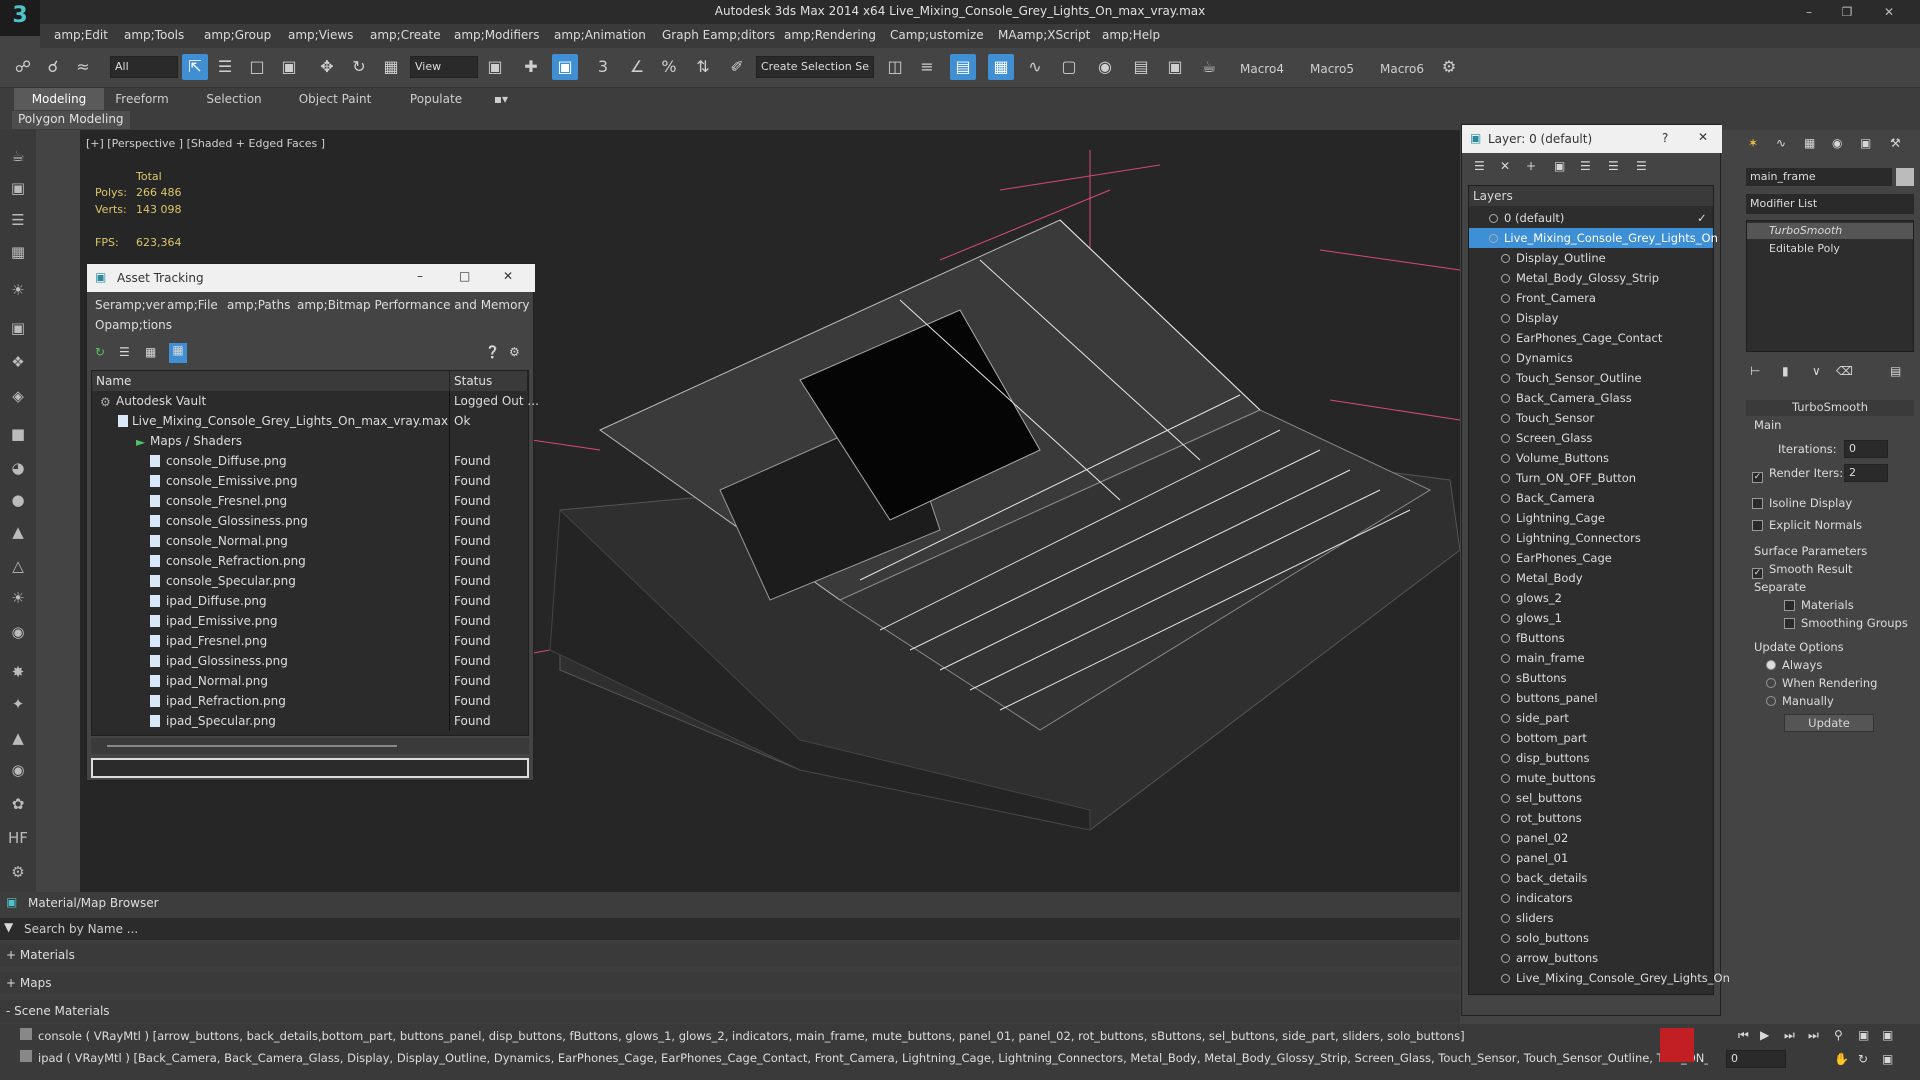  Describe the element at coordinates (1771, 683) in the screenshot. I see `when-rendering-radio` at that location.